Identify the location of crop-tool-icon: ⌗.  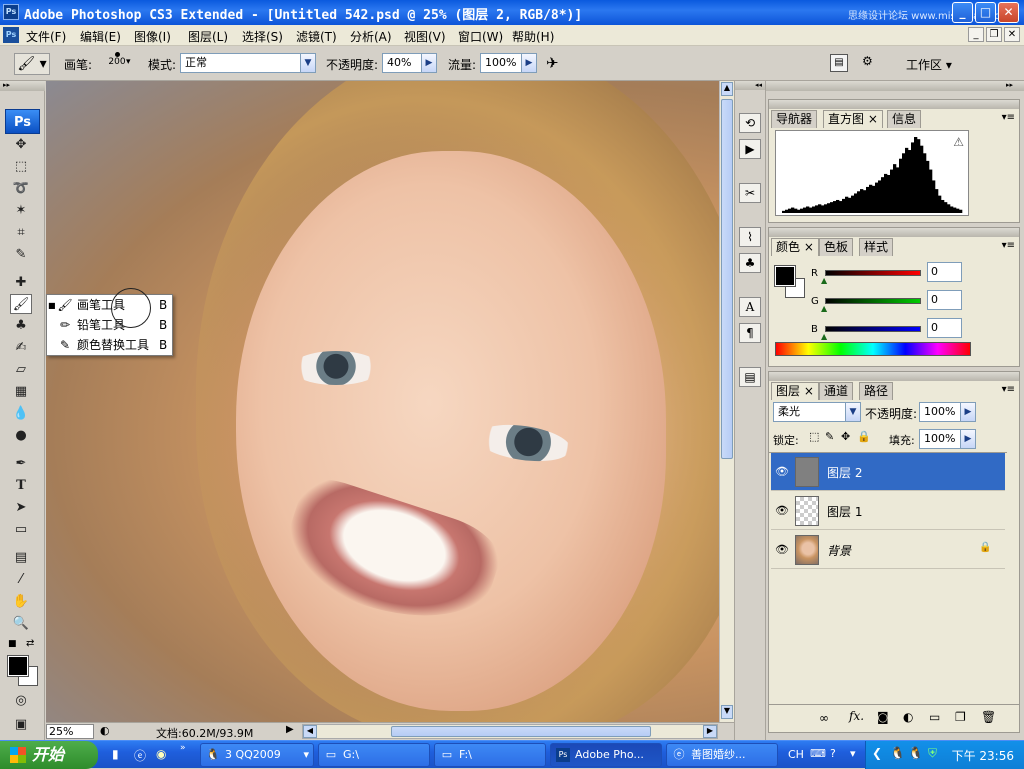
(21, 233).